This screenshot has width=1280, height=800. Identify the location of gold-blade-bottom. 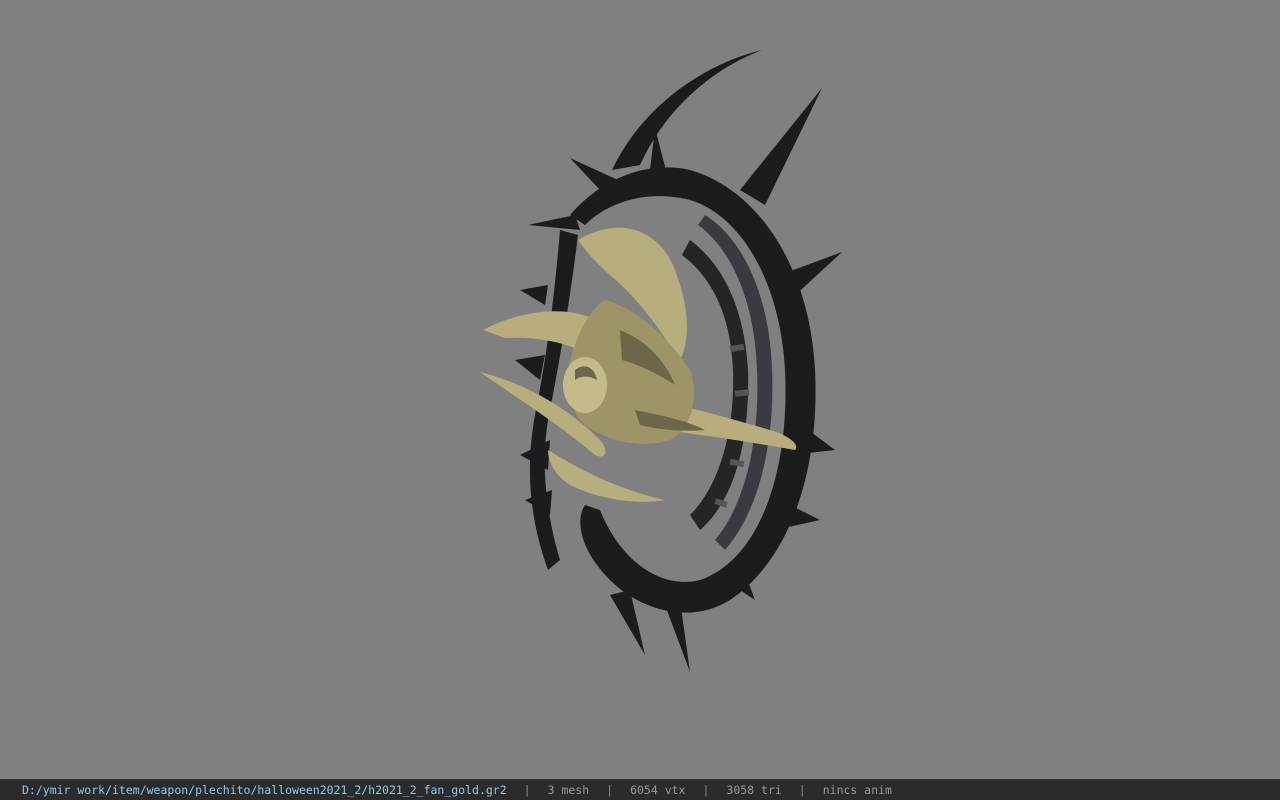
(606, 476).